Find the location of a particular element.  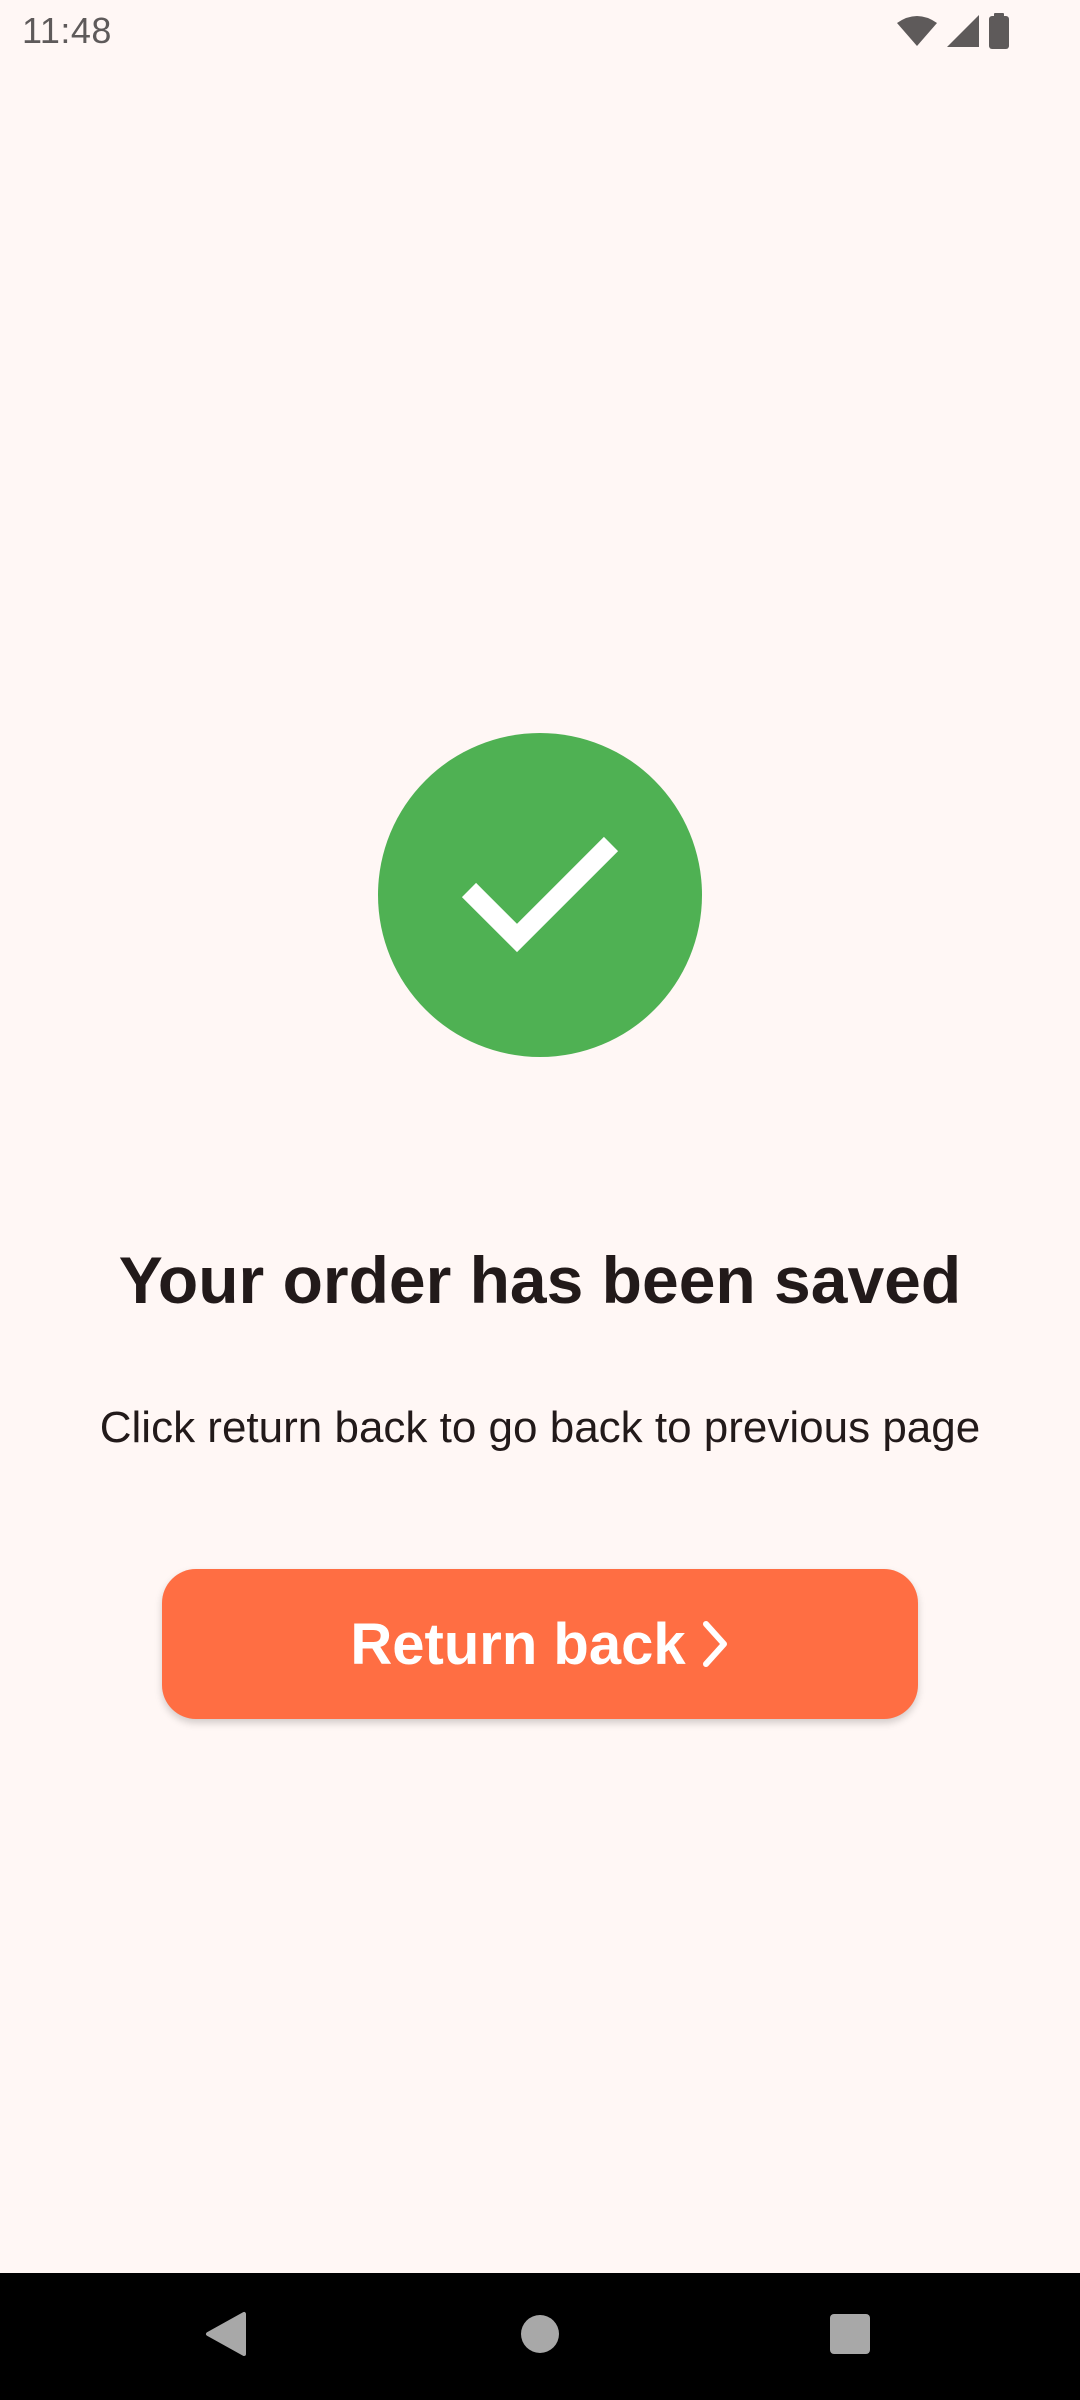

chevron-right-icon is located at coordinates (715, 1644).